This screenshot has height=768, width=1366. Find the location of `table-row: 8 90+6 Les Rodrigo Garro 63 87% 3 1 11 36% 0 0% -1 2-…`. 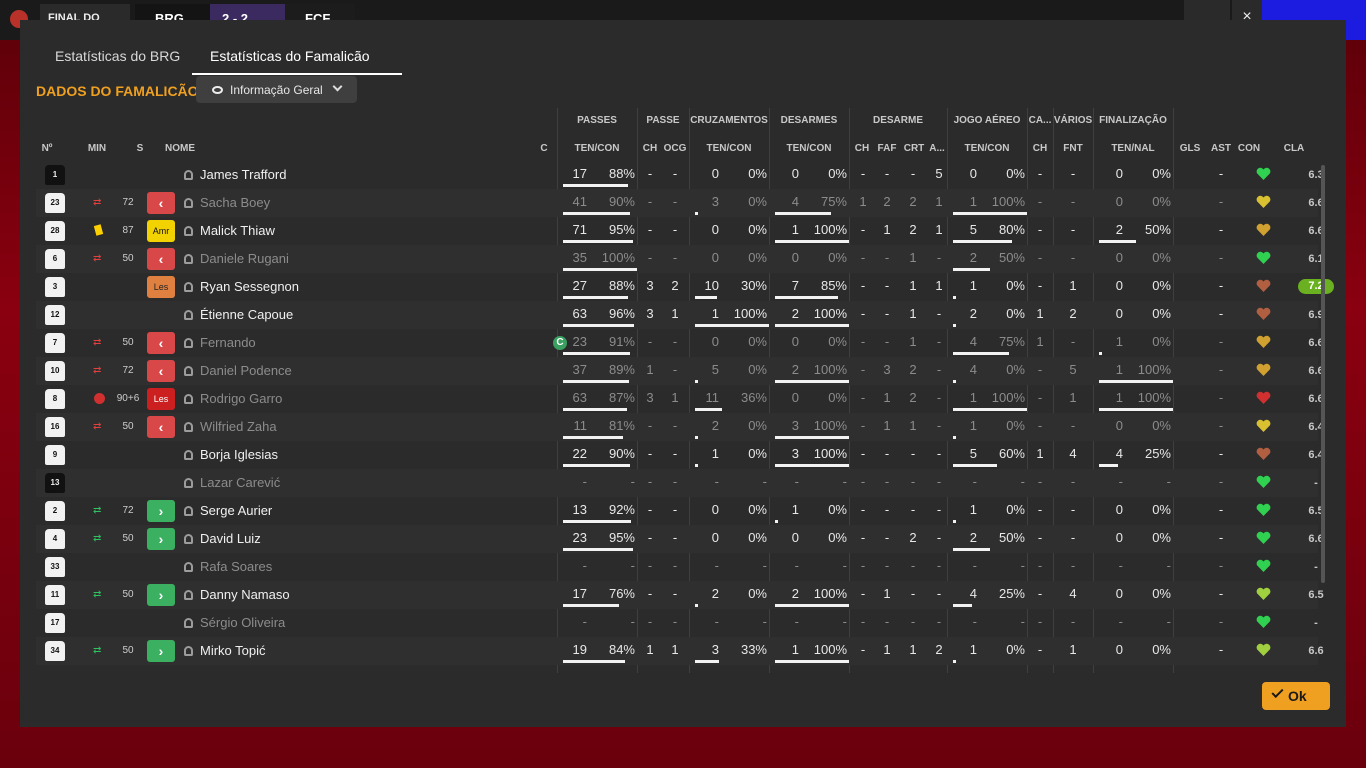

table-row: 8 90+6 Les Rodrigo Garro 63 87% 3 1 11 36% 0 0% -1 2-… is located at coordinates (680, 399).